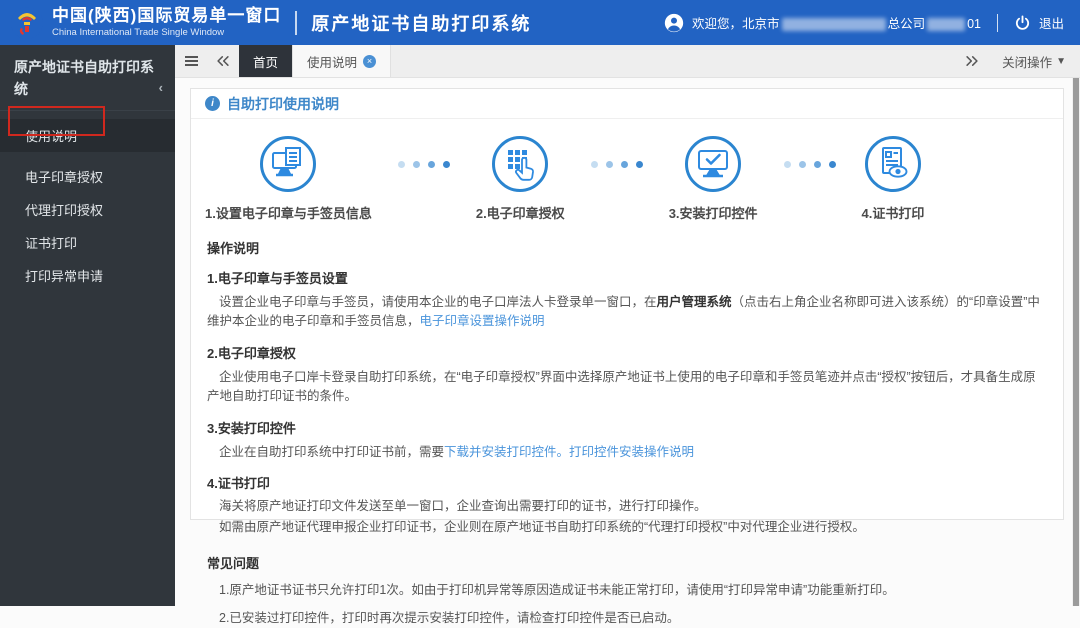 The height and width of the screenshot is (628, 1080). What do you see at coordinates (893, 212) in the screenshot?
I see `step-label: 4.证书打印` at bounding box center [893, 212].